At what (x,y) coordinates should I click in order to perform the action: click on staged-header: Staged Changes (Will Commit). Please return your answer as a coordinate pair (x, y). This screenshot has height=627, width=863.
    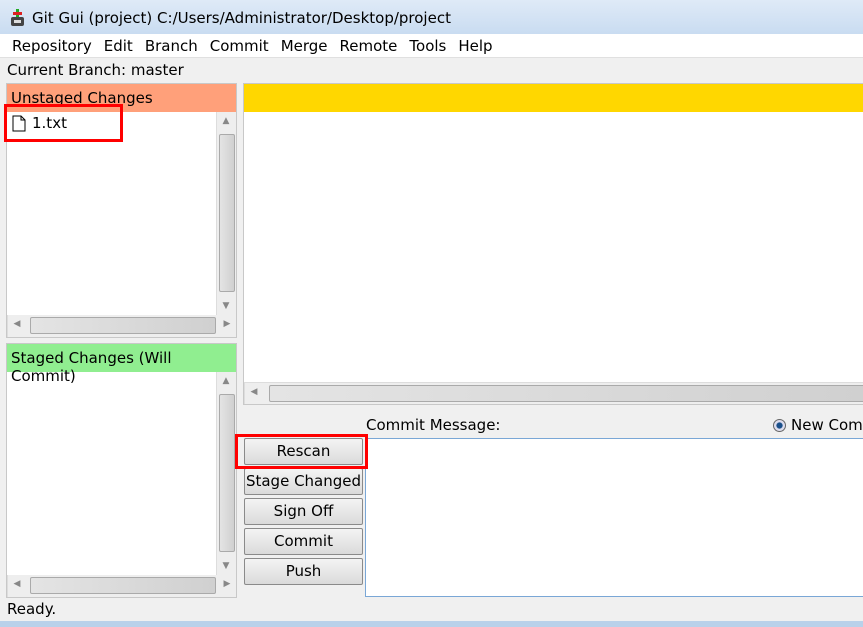
    Looking at the image, I should click on (121, 364).